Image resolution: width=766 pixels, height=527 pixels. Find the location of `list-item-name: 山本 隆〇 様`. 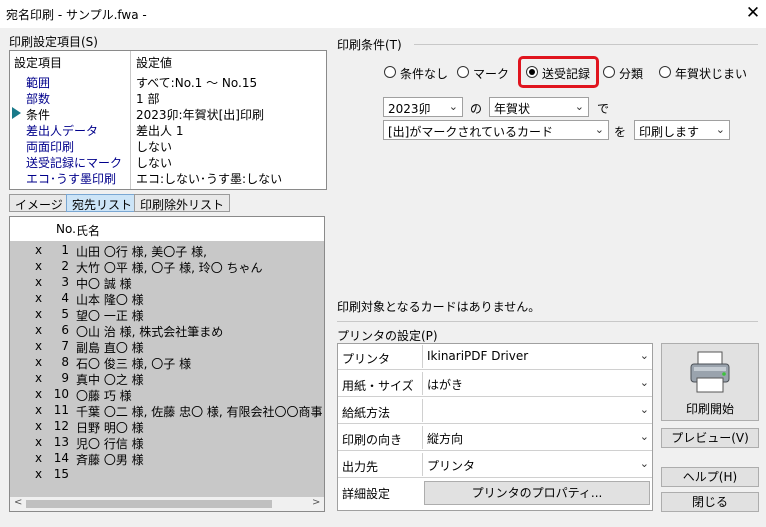

list-item-name: 山本 隆〇 様 is located at coordinates (110, 300).